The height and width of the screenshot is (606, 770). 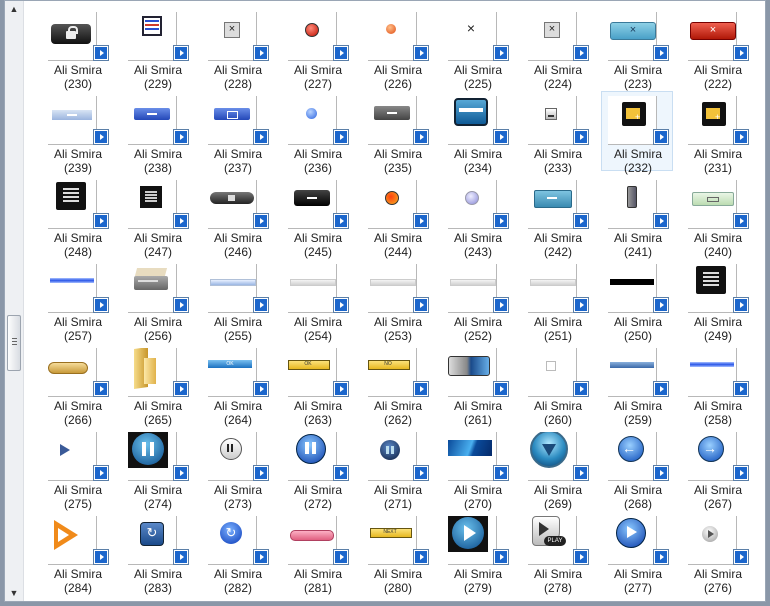 What do you see at coordinates (77, 49) in the screenshot?
I see `file-tile: Ali Smira (230)` at bounding box center [77, 49].